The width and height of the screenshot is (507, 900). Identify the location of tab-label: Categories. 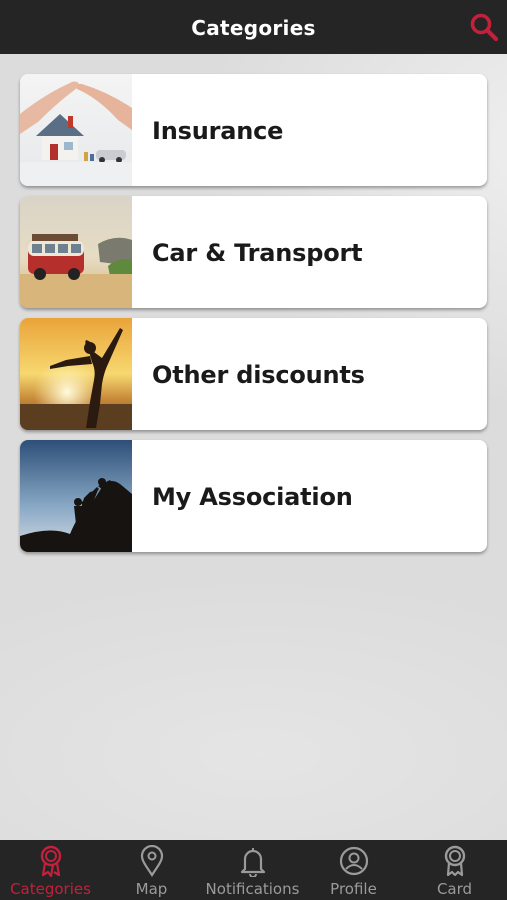
(50, 889).